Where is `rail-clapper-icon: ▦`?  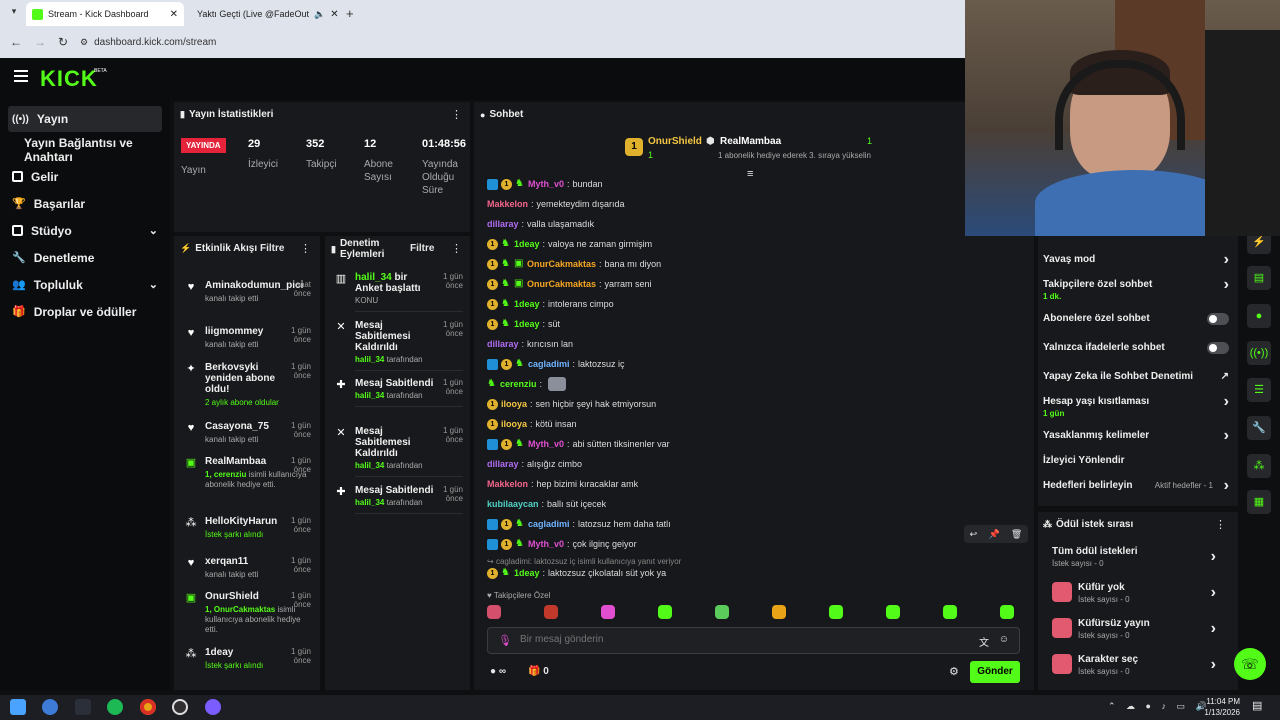 rail-clapper-icon: ▦ is located at coordinates (1259, 502).